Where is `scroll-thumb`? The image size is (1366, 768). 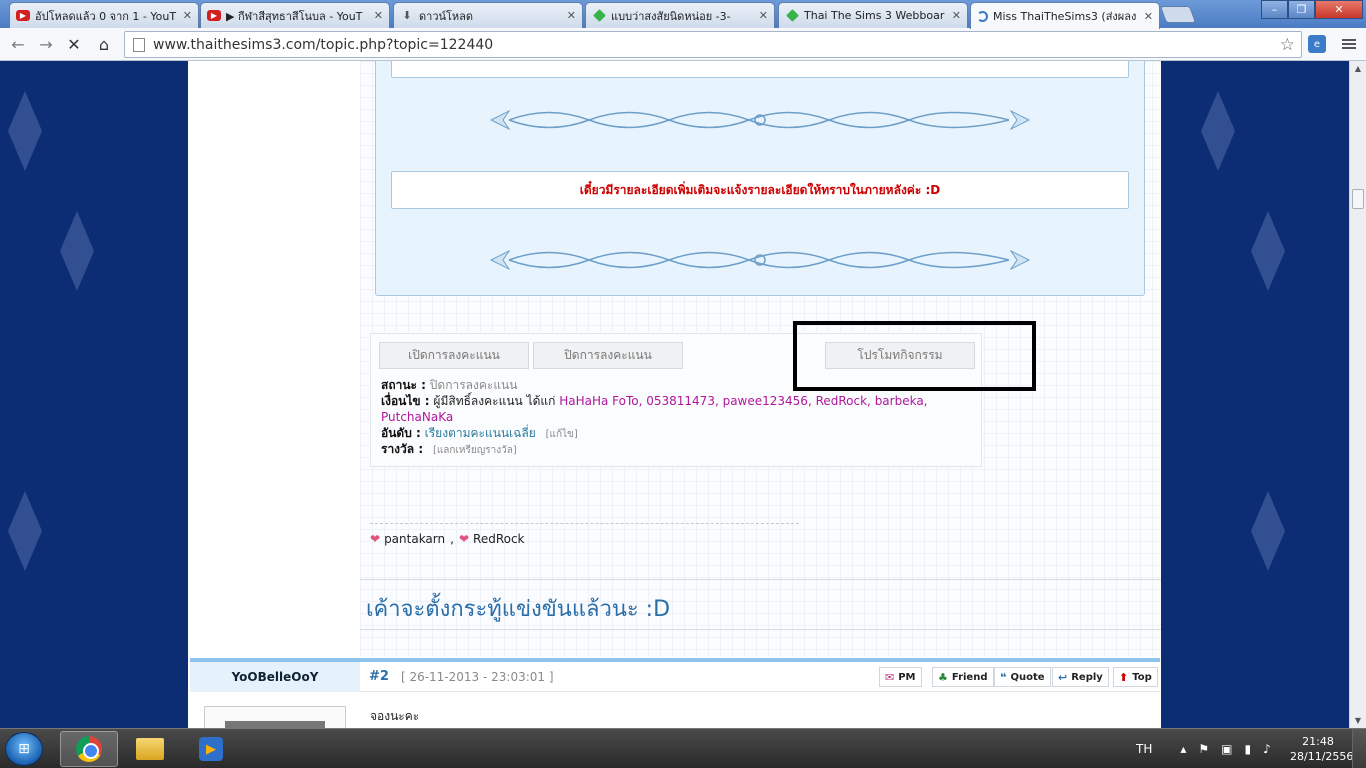 scroll-thumb is located at coordinates (1358, 199).